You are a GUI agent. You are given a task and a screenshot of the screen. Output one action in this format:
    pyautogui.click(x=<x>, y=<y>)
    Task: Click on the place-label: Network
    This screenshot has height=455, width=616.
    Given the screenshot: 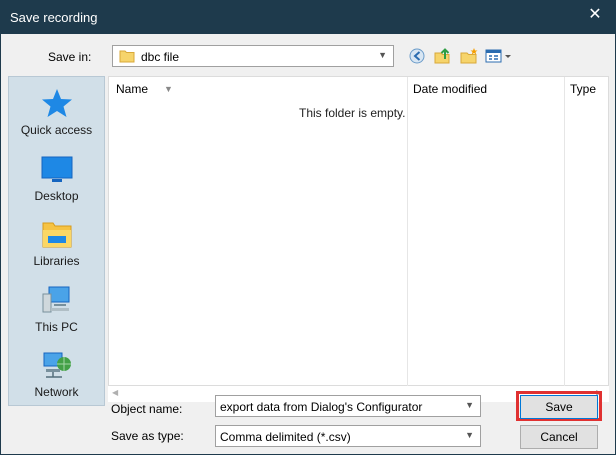 What is the action you would take?
    pyautogui.click(x=56, y=392)
    